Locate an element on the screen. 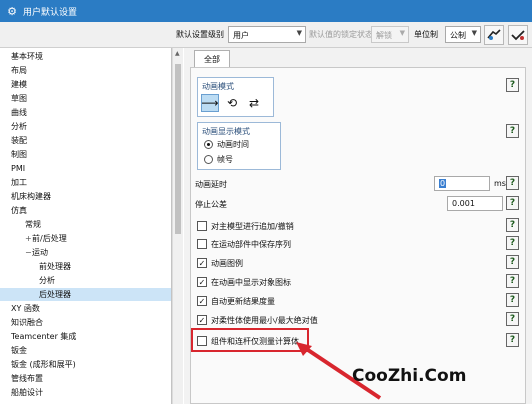  watermark: CooZhi.Com is located at coordinates (409, 376).